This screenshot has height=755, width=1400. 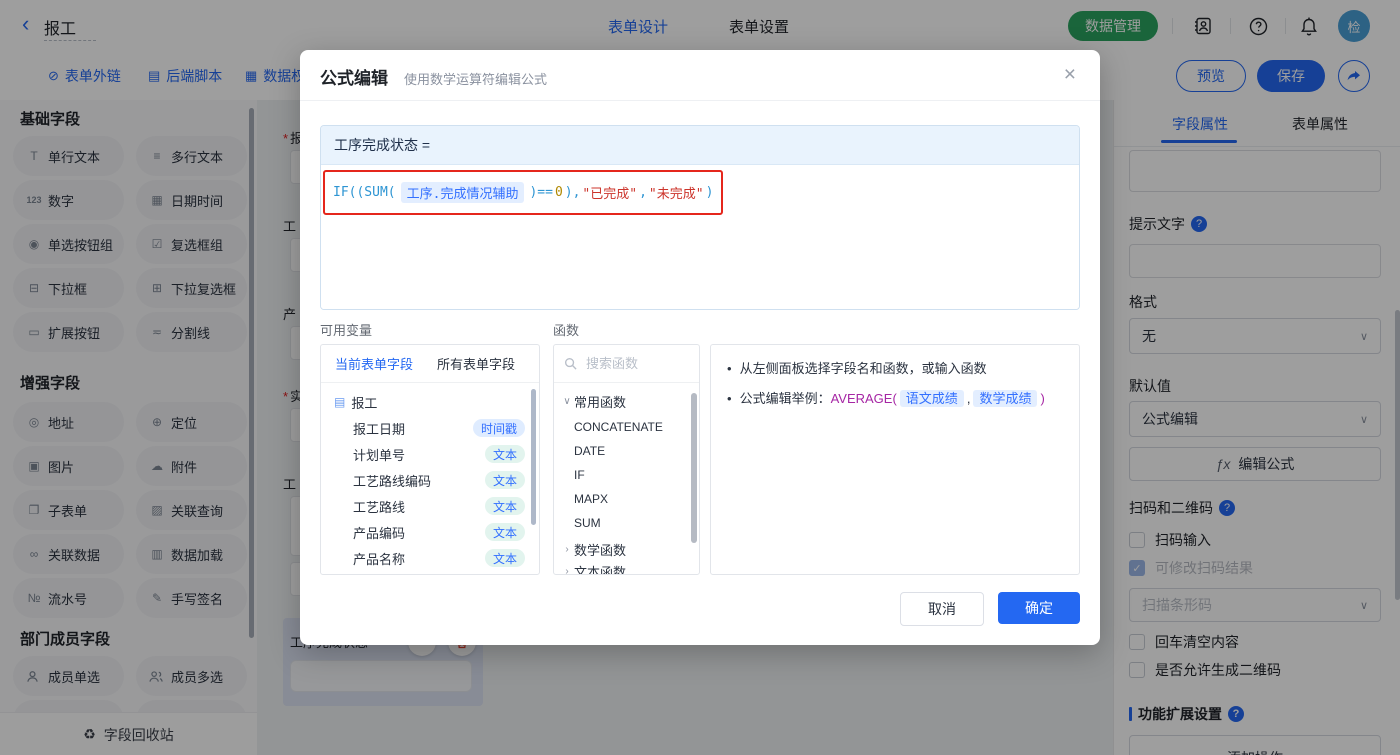 I want to click on divider, so click(x=700, y=100).